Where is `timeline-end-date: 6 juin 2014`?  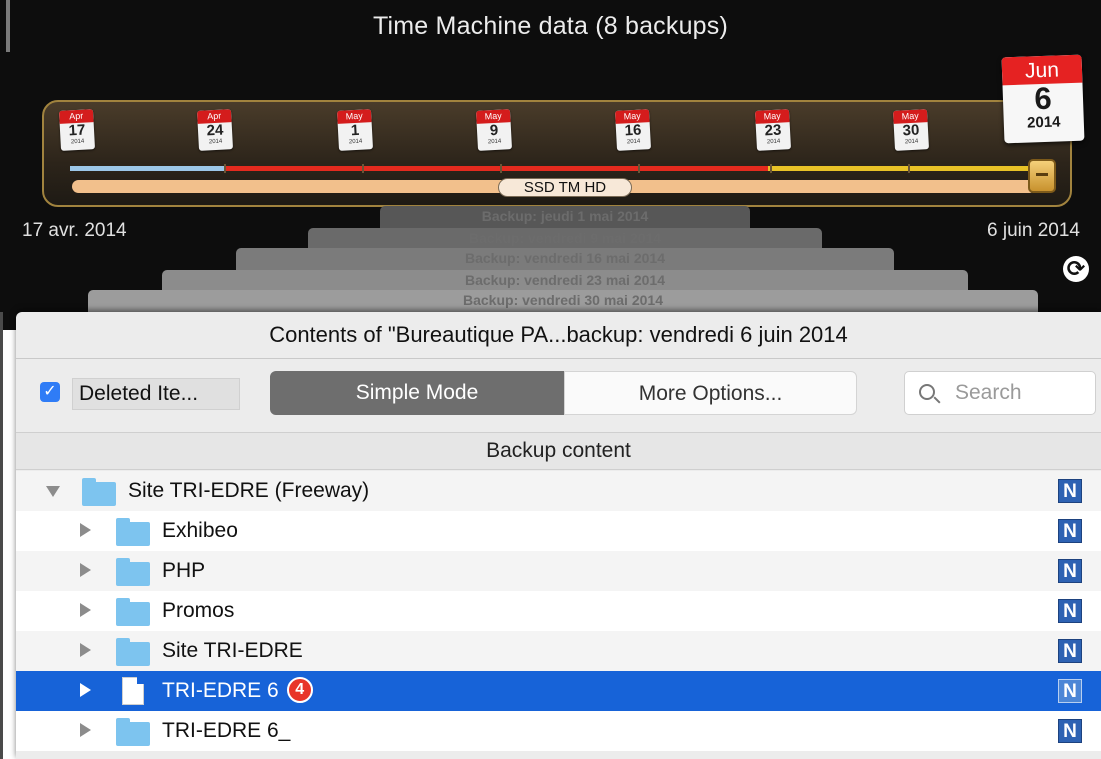
timeline-end-date: 6 juin 2014 is located at coordinates (1033, 230).